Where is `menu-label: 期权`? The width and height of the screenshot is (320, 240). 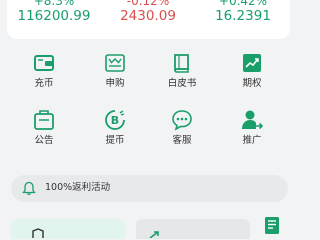
menu-label: 期权 is located at coordinates (252, 83).